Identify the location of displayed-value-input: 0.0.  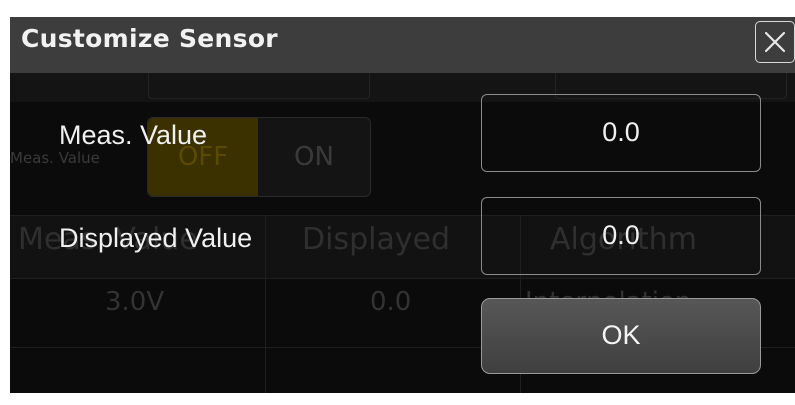
(621, 236).